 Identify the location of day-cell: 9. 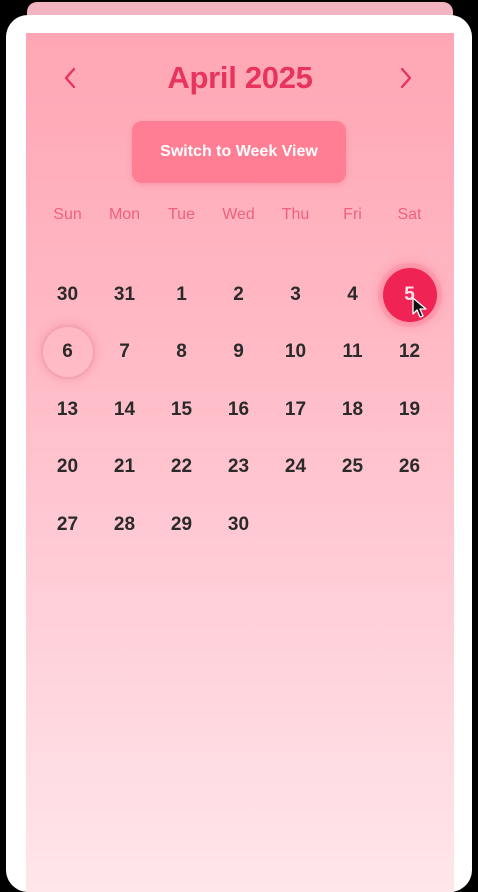
(238, 353).